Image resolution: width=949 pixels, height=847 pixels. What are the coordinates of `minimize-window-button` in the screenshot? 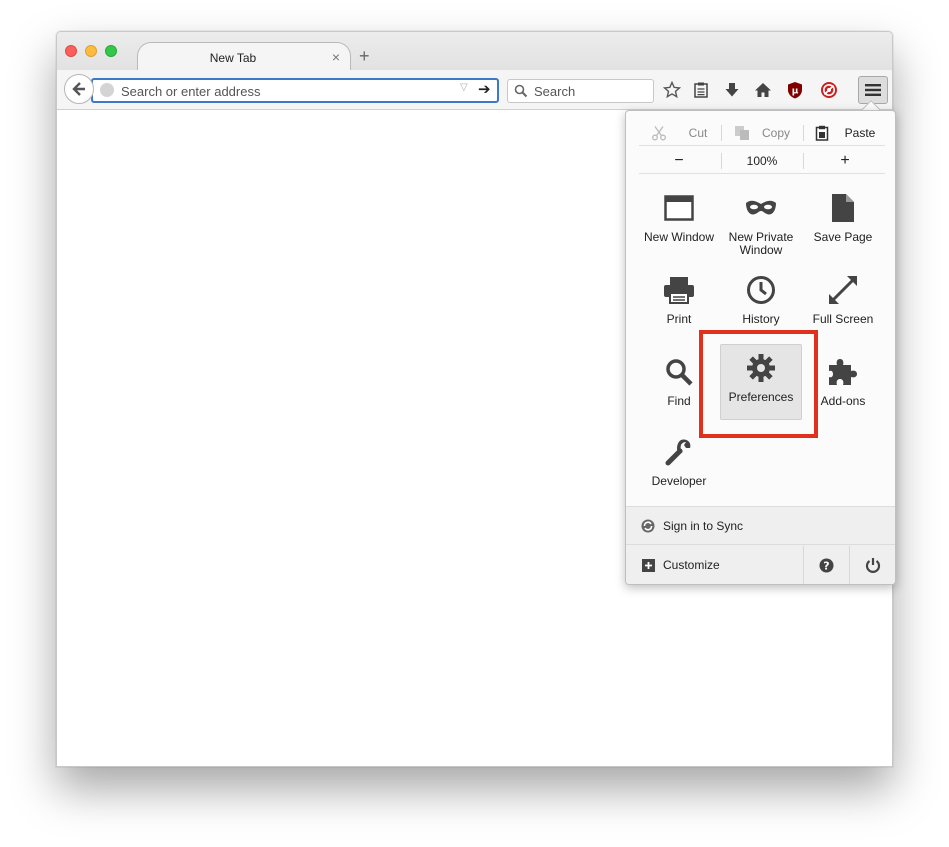 It's located at (91, 51).